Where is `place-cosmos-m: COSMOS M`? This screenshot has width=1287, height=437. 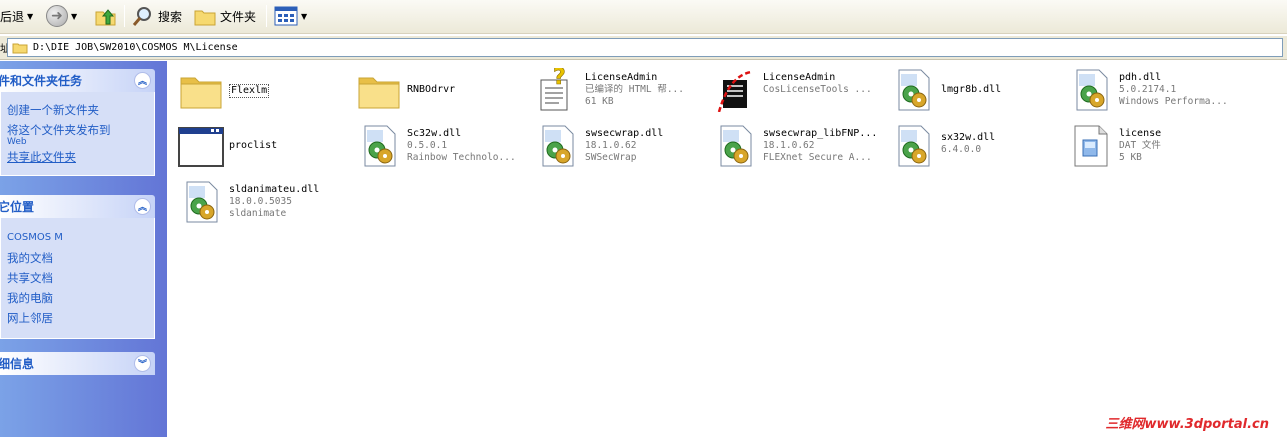 place-cosmos-m: COSMOS M is located at coordinates (77, 238).